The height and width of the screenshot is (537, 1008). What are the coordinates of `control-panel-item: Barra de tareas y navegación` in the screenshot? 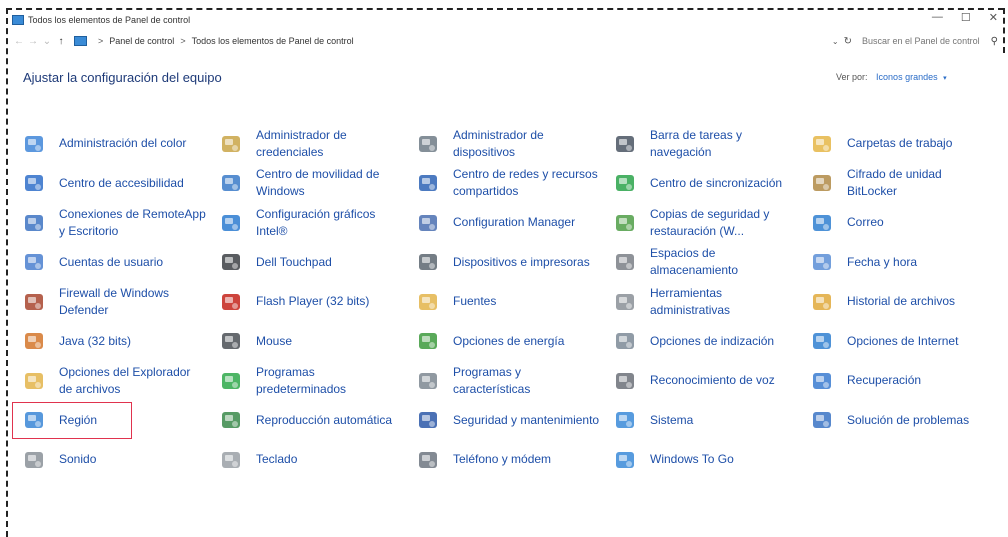 It's located at (709, 144).